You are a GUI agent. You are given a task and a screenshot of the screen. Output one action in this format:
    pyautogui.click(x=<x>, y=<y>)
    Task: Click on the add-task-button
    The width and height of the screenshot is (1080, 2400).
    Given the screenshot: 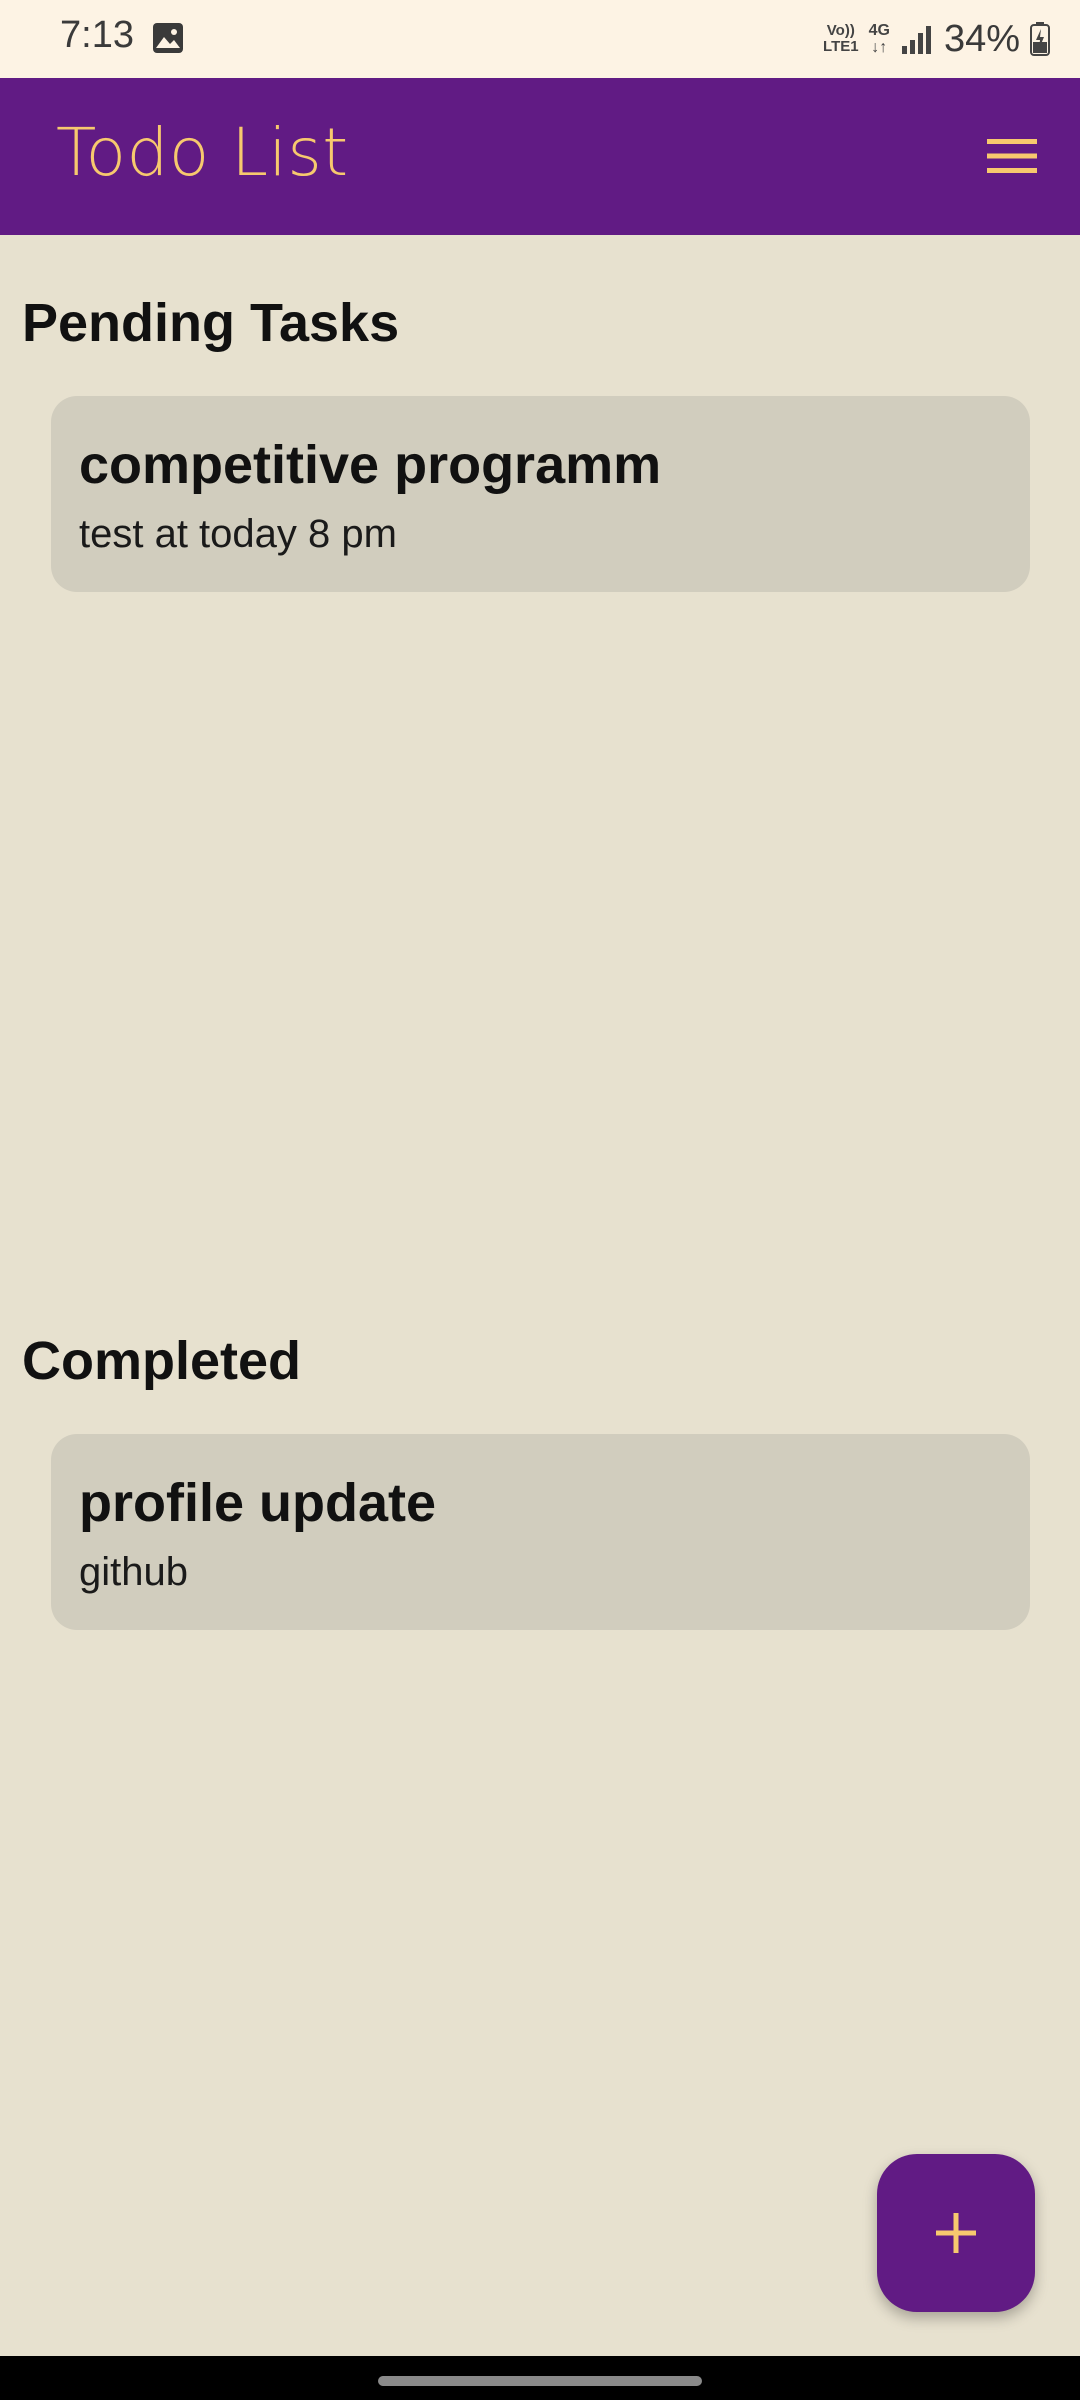 What is the action you would take?
    pyautogui.click(x=956, y=2233)
    